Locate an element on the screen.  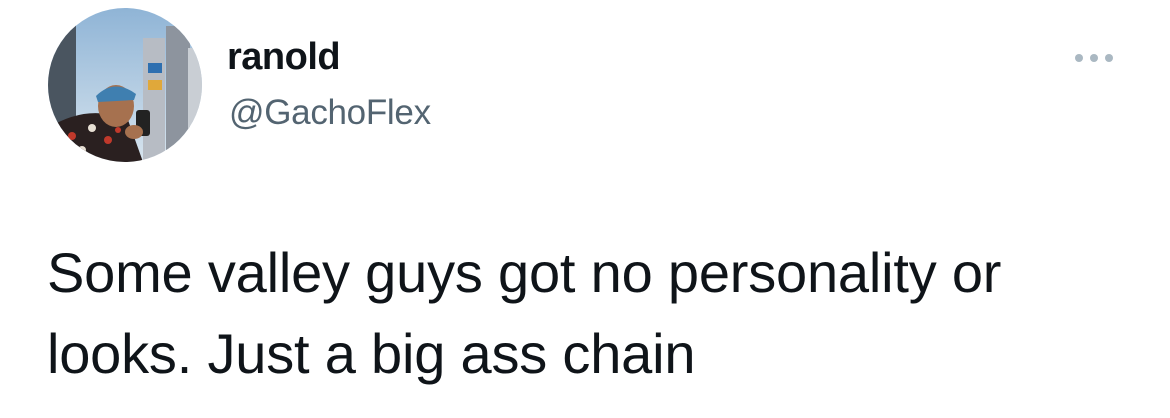
more-horizontal-icon is located at coordinates (1079, 58).